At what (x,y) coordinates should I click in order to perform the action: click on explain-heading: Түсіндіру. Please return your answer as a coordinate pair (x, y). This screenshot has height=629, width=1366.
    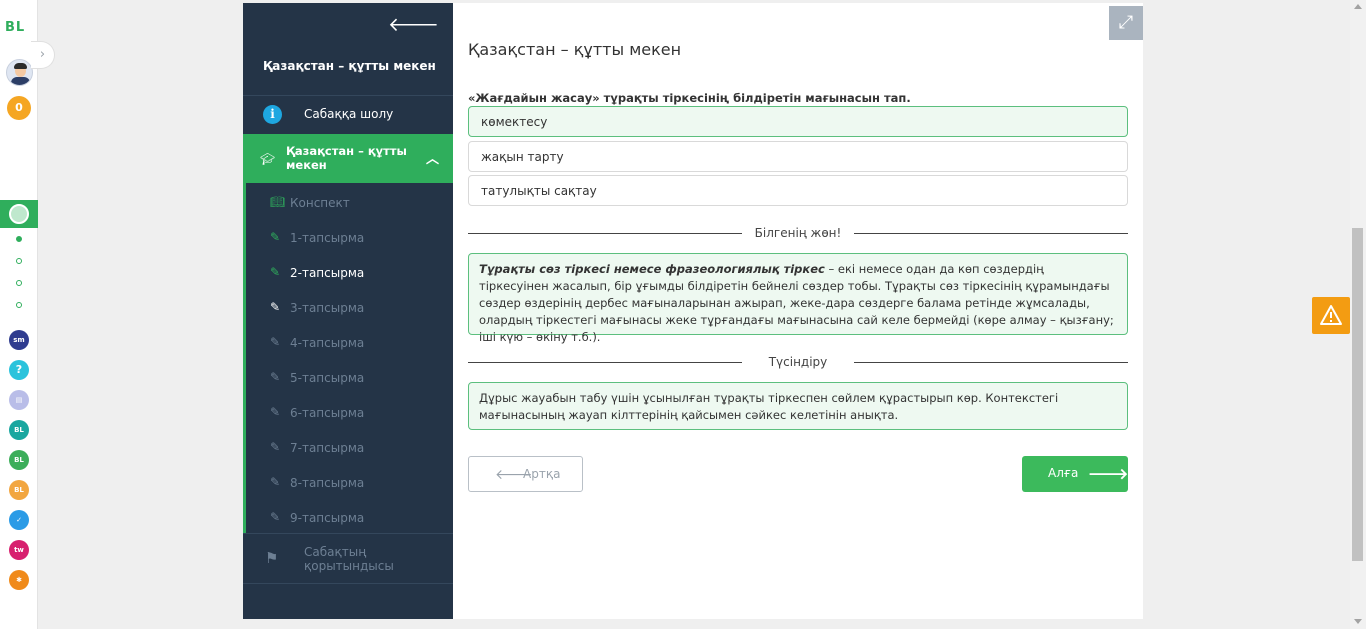
    Looking at the image, I should click on (798, 362).